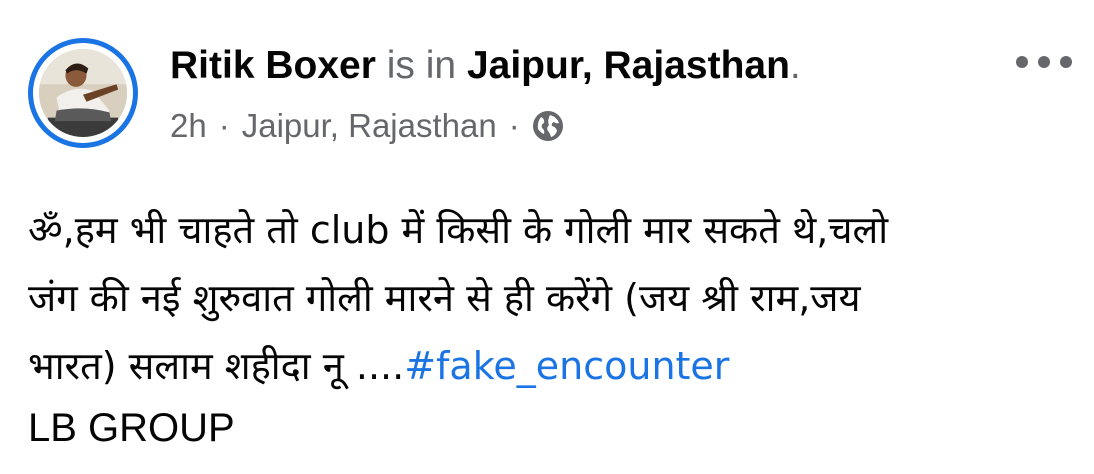  What do you see at coordinates (795, 65) in the screenshot?
I see `place-suffix: .` at bounding box center [795, 65].